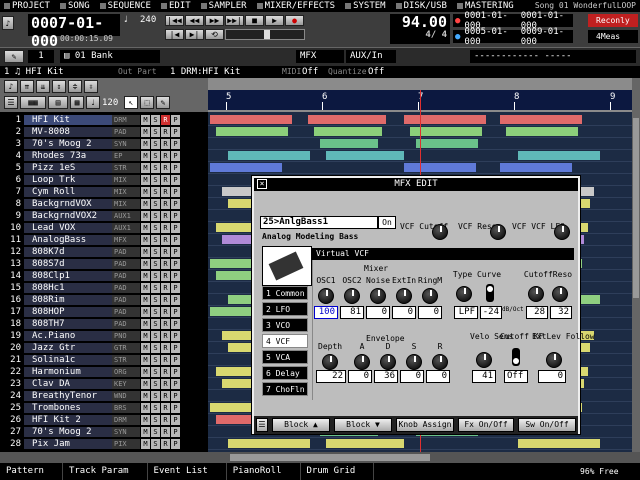 Image resolution: width=640 pixels, height=480 pixels. What do you see at coordinates (438, 376) in the screenshot?
I see `env-r-value: 0` at bounding box center [438, 376].